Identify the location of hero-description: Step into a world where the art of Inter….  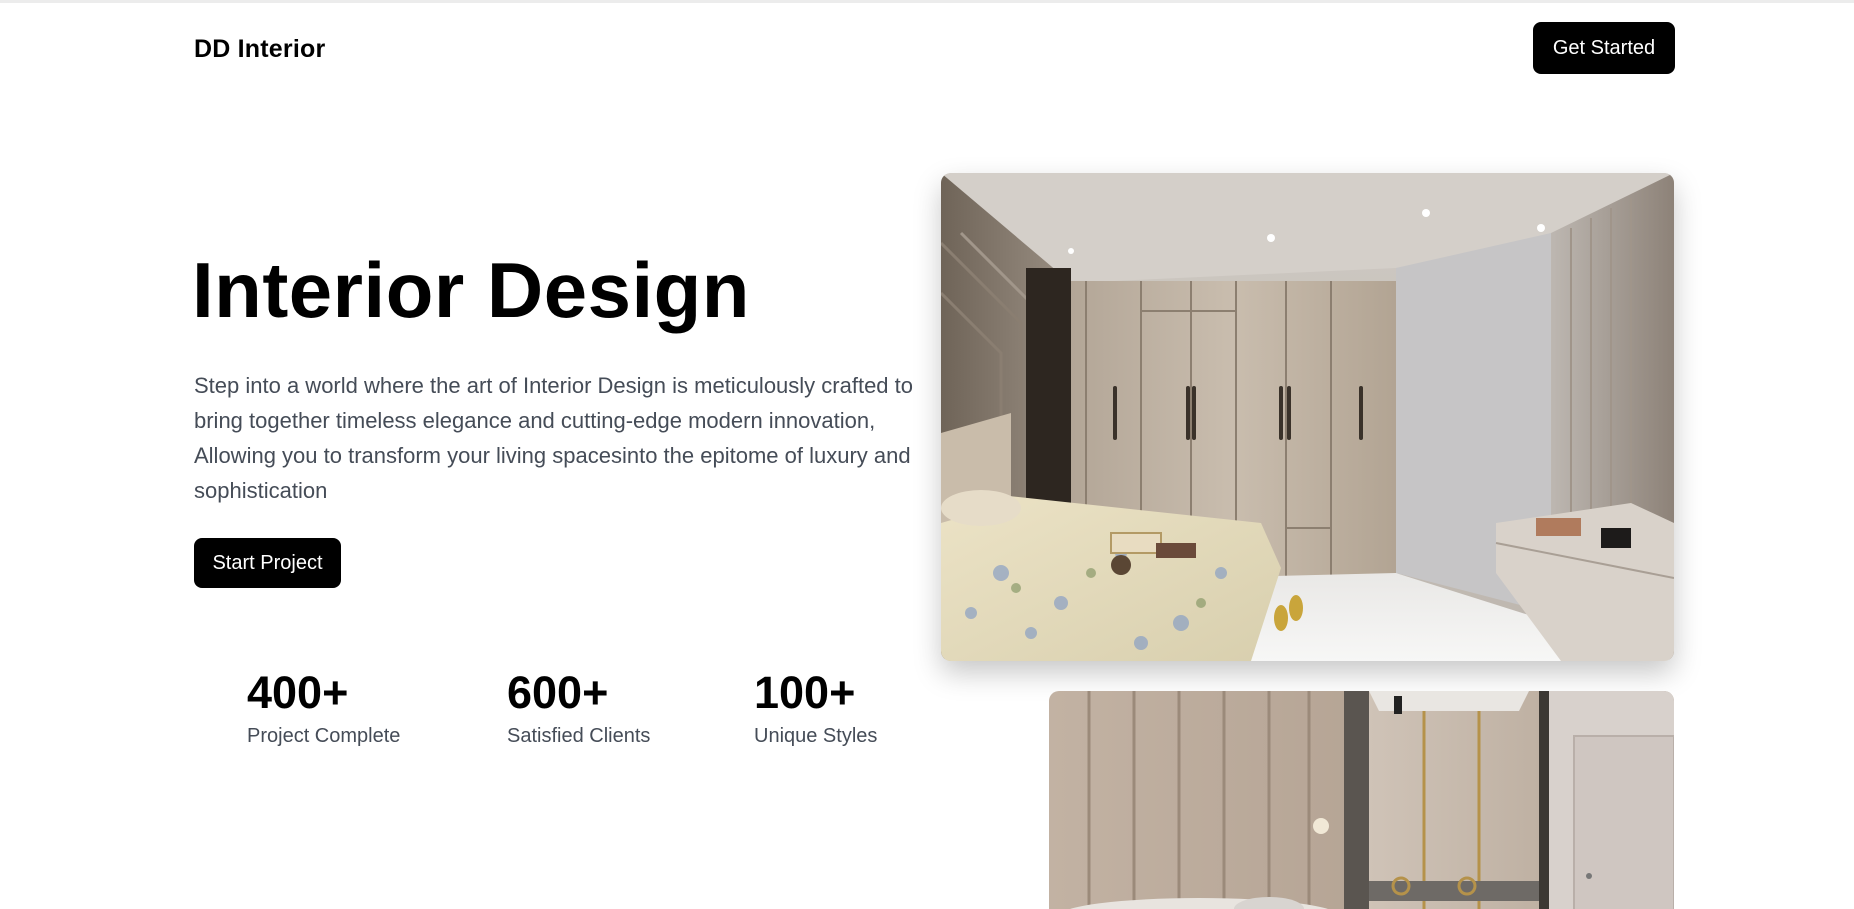
(554, 438).